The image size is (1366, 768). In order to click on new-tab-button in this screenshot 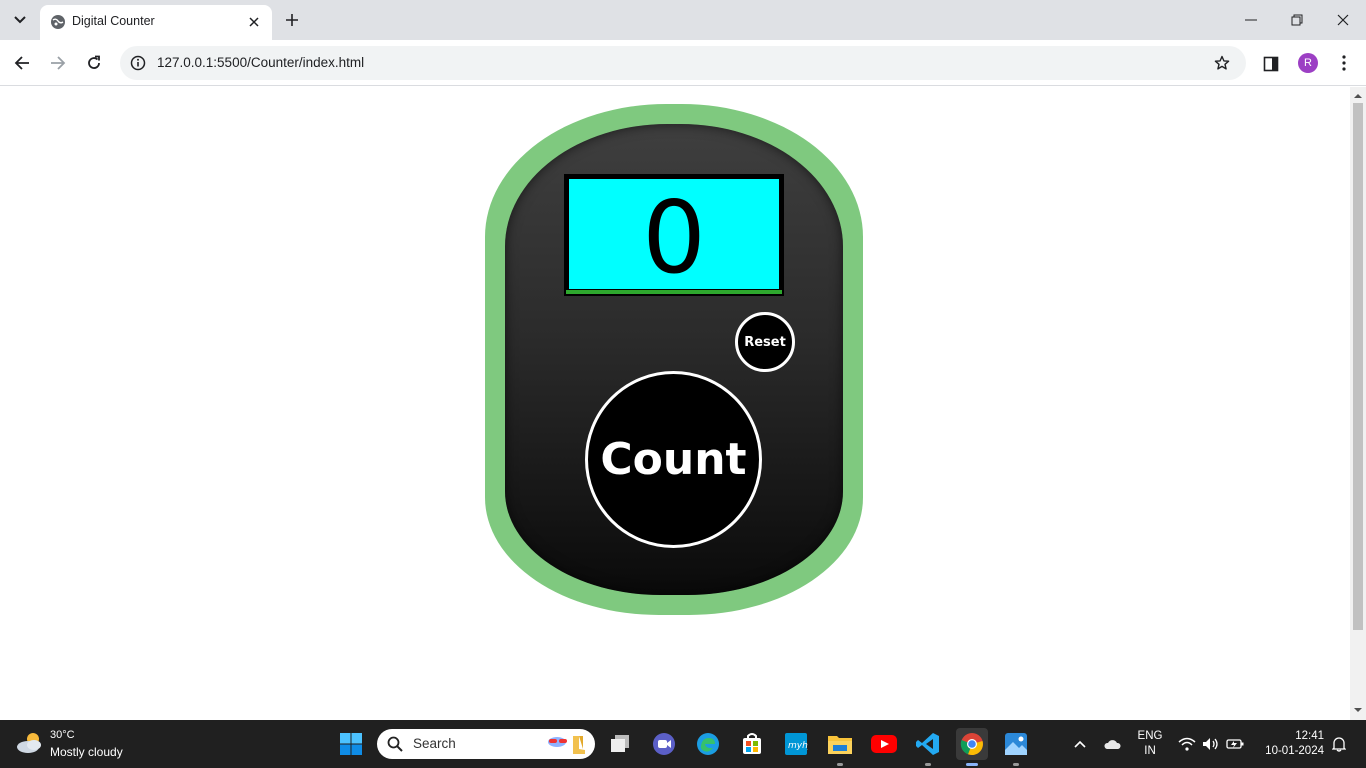, I will do `click(292, 20)`.